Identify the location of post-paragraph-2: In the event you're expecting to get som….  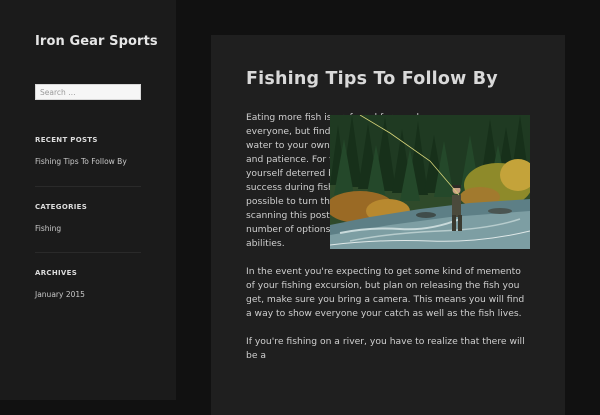
(385, 292).